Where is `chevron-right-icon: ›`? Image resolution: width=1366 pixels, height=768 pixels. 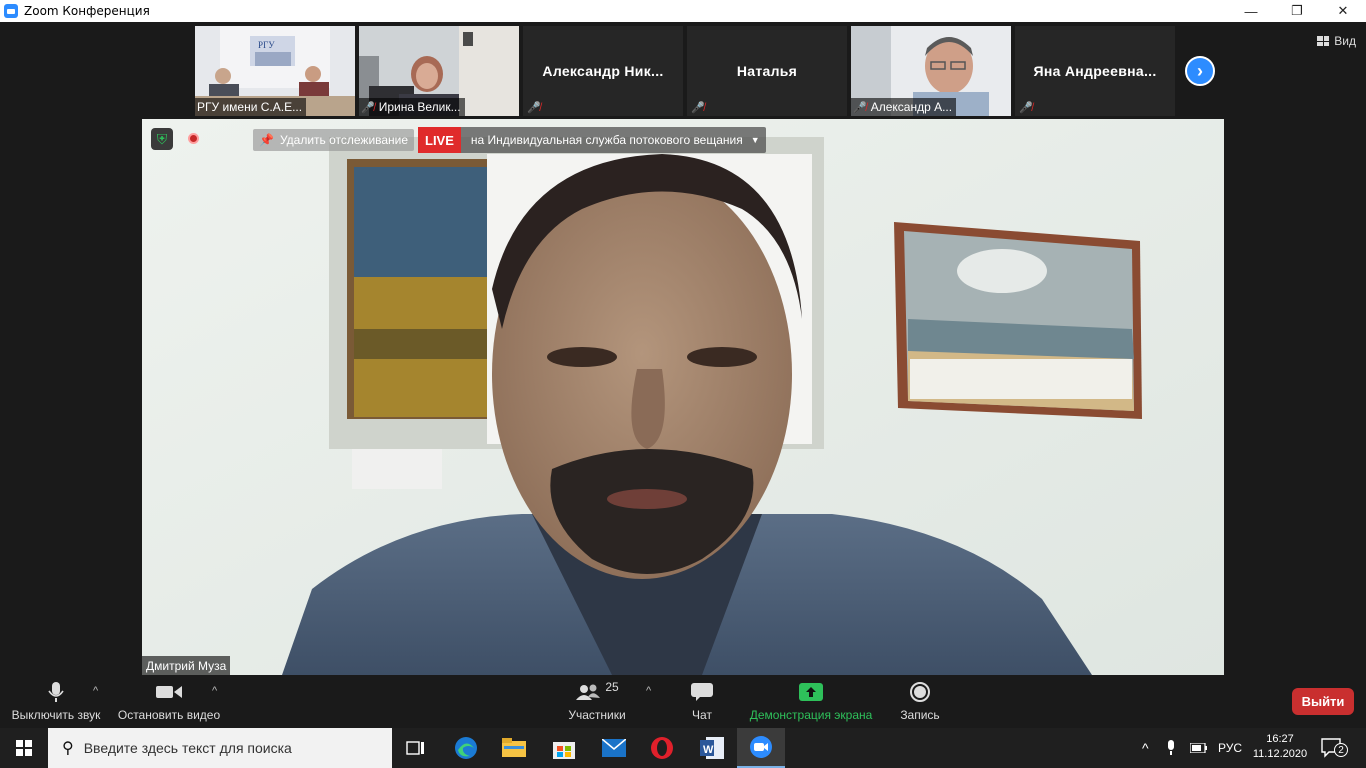 chevron-right-icon: › is located at coordinates (1200, 70).